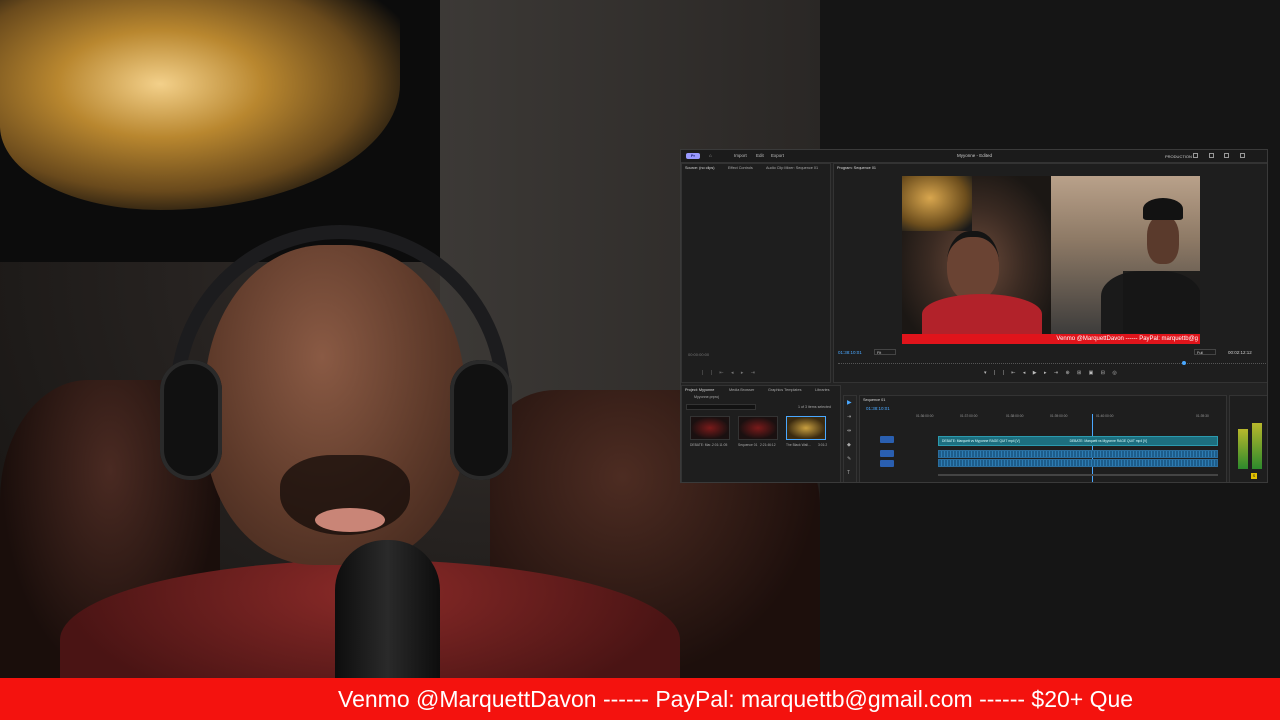 This screenshot has width=1280, height=720. I want to click on video-left-feed, so click(976, 255).